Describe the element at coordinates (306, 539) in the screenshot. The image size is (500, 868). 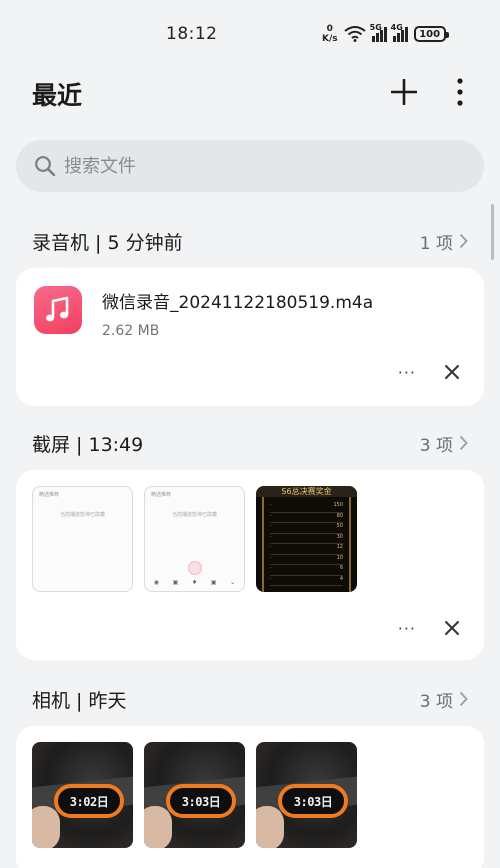
I see `screenshot-thumbnail: S6总决赛奖金 · 150 · 80 · 50 · 30 · 12 · 10 · 6 · 4` at that location.